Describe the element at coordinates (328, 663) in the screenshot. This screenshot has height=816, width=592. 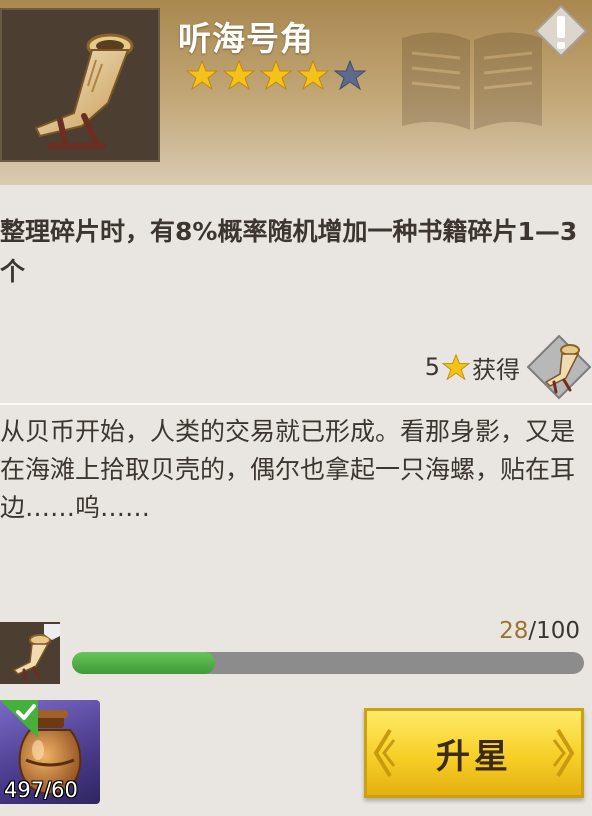
I see `progress-bar` at that location.